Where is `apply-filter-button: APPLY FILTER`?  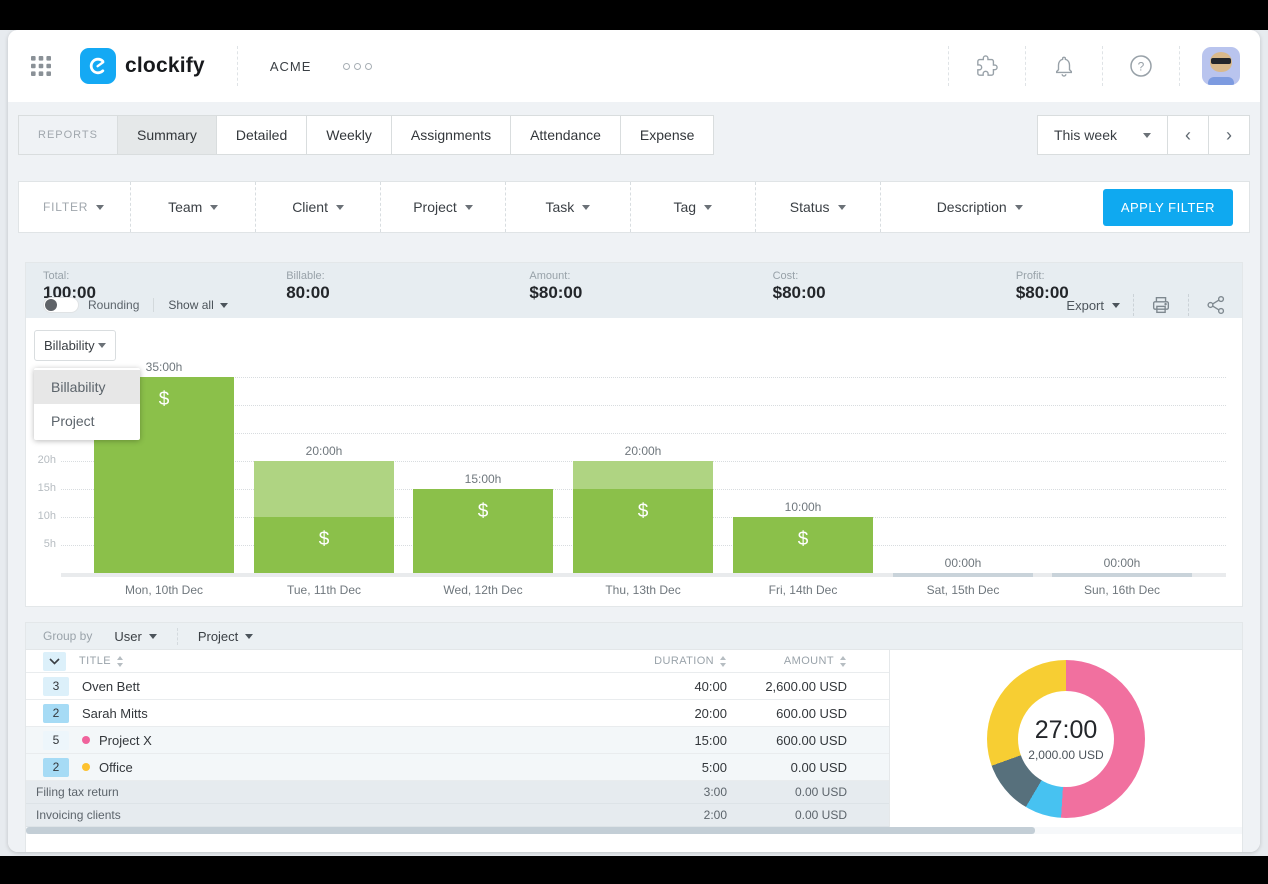 apply-filter-button: APPLY FILTER is located at coordinates (1167, 207).